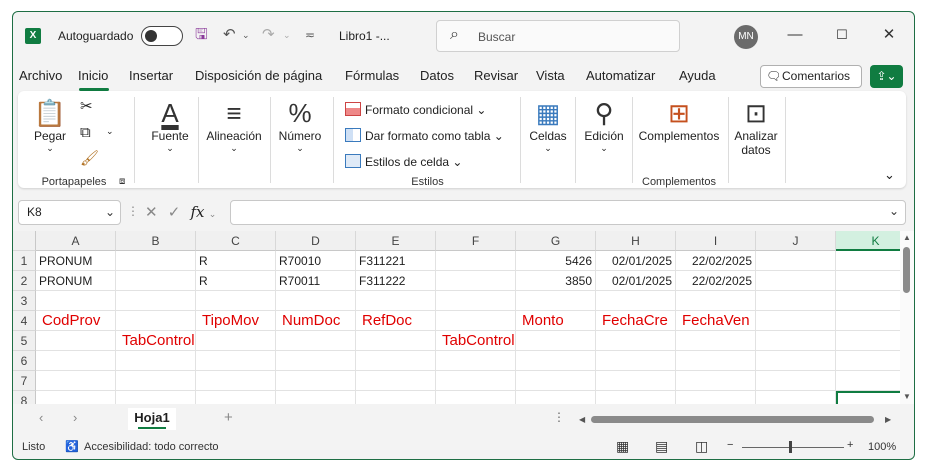 This screenshot has height=472, width=928. What do you see at coordinates (716, 241) in the screenshot?
I see `column-header-i: I` at bounding box center [716, 241].